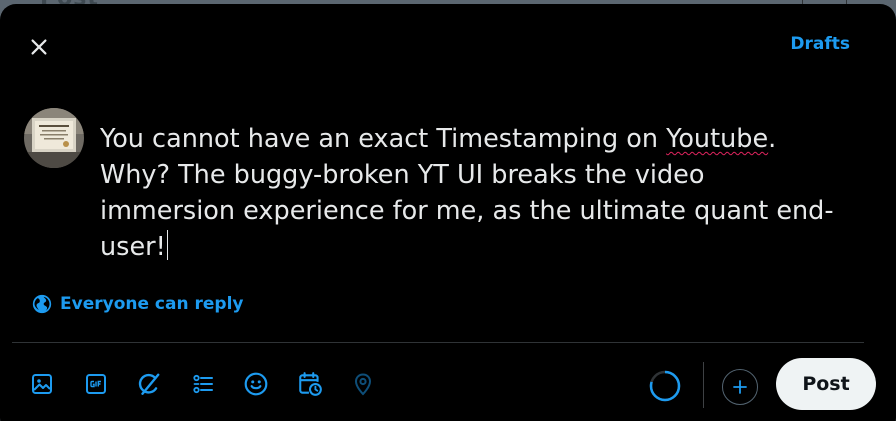  Describe the element at coordinates (167, 245) in the screenshot. I see `text-caret` at that location.